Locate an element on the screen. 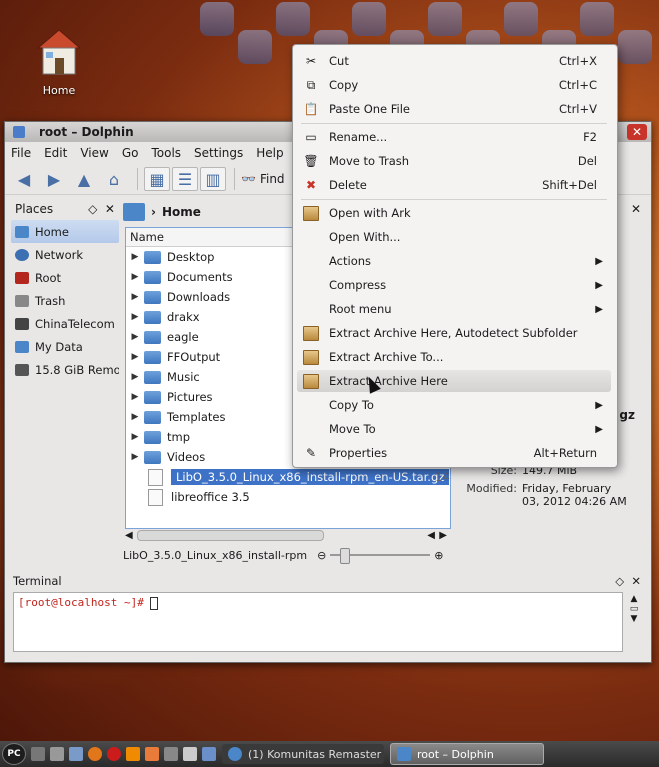 The height and width of the screenshot is (767, 659). menu-item-move-to: Move To ▶ is located at coordinates (454, 429).